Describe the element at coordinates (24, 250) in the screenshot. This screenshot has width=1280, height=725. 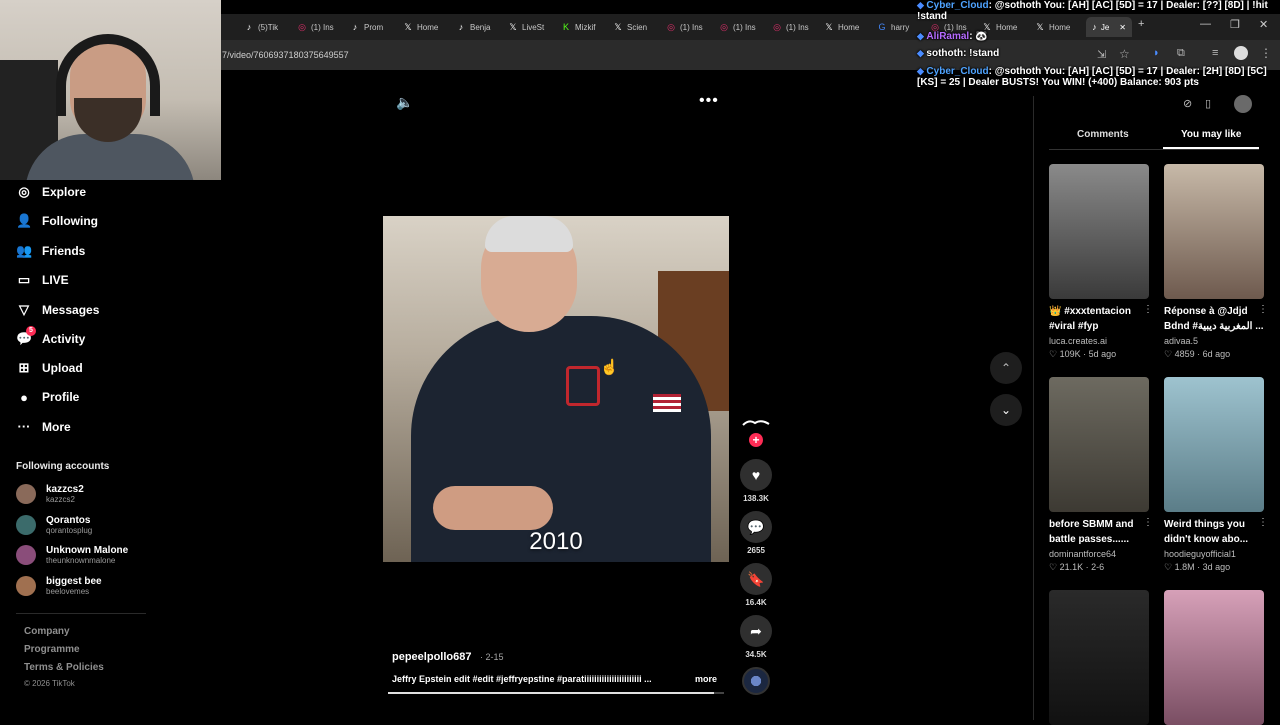
I see `friends-icon: 👥` at that location.